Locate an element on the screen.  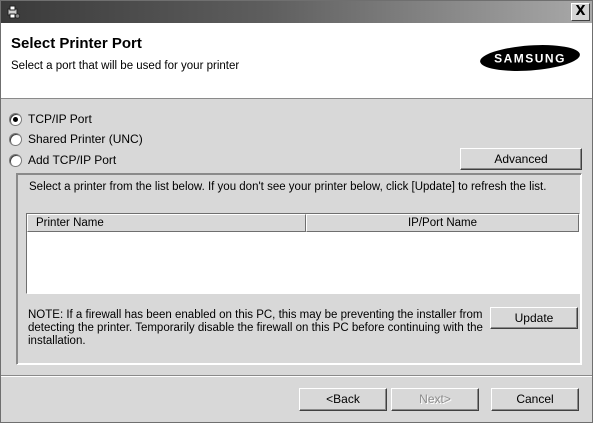
radio-add-tcpip-port: Add TCP/IP Port is located at coordinates (62, 160).